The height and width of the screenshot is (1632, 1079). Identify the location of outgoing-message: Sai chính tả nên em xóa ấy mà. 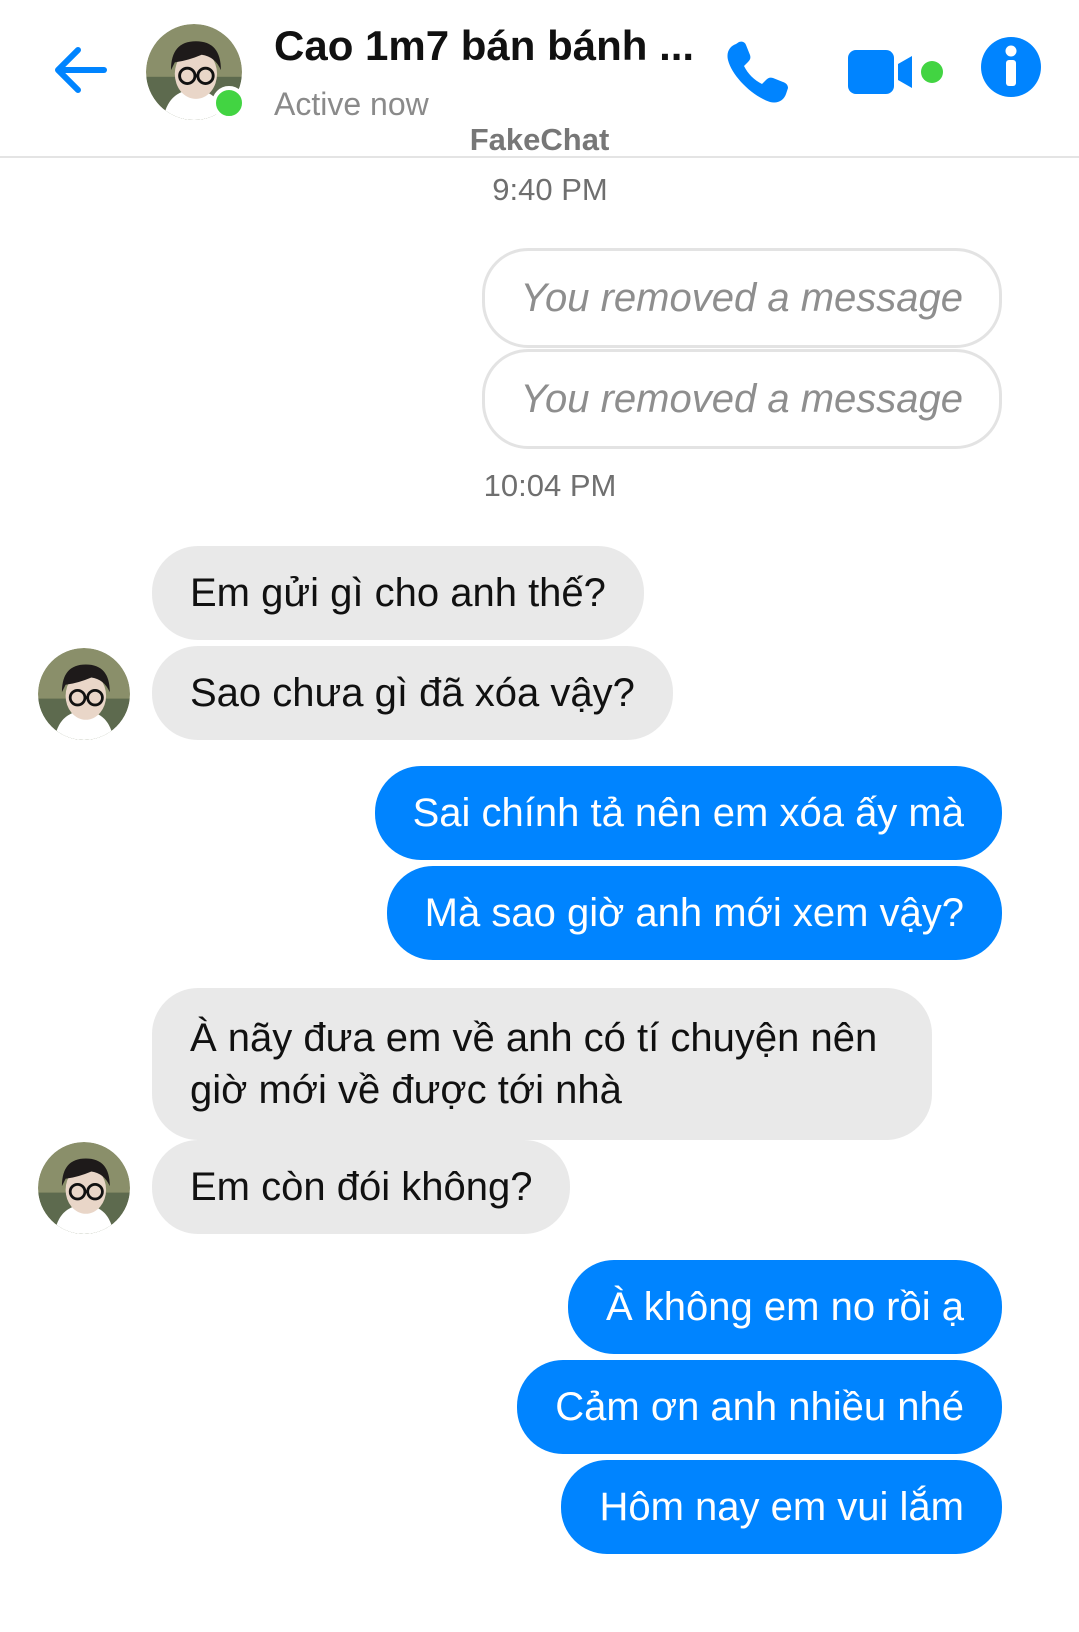
(688, 813).